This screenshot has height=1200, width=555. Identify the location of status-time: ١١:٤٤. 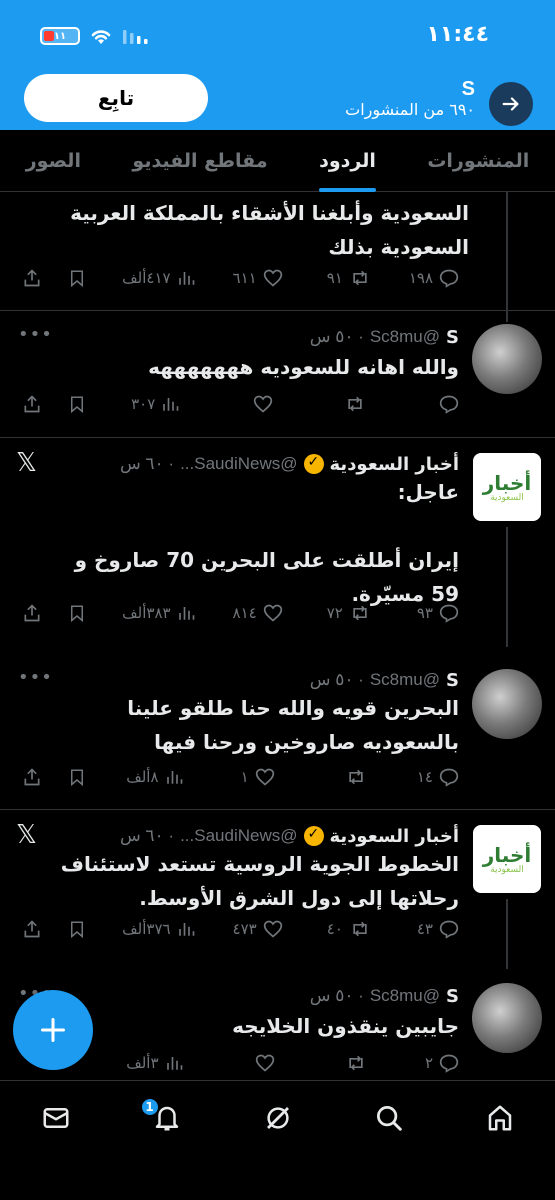
(457, 34).